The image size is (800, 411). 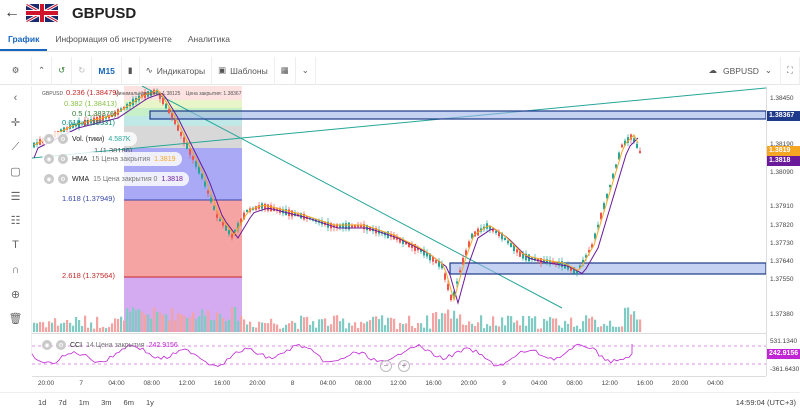 I want to click on time-tick: 20:00, so click(x=468, y=383).